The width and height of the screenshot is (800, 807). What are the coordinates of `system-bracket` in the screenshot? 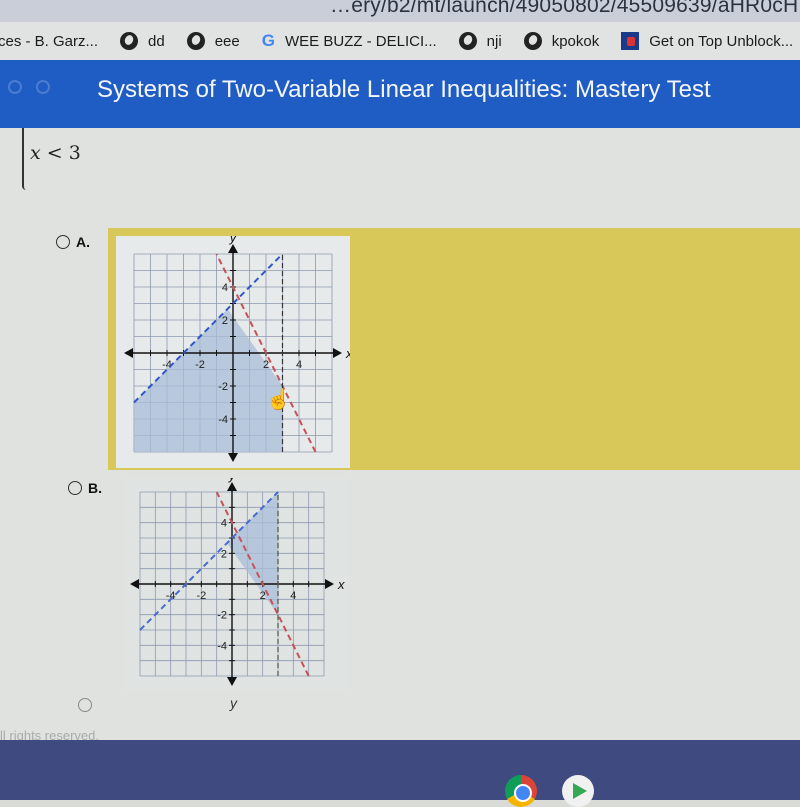 It's located at (24, 159).